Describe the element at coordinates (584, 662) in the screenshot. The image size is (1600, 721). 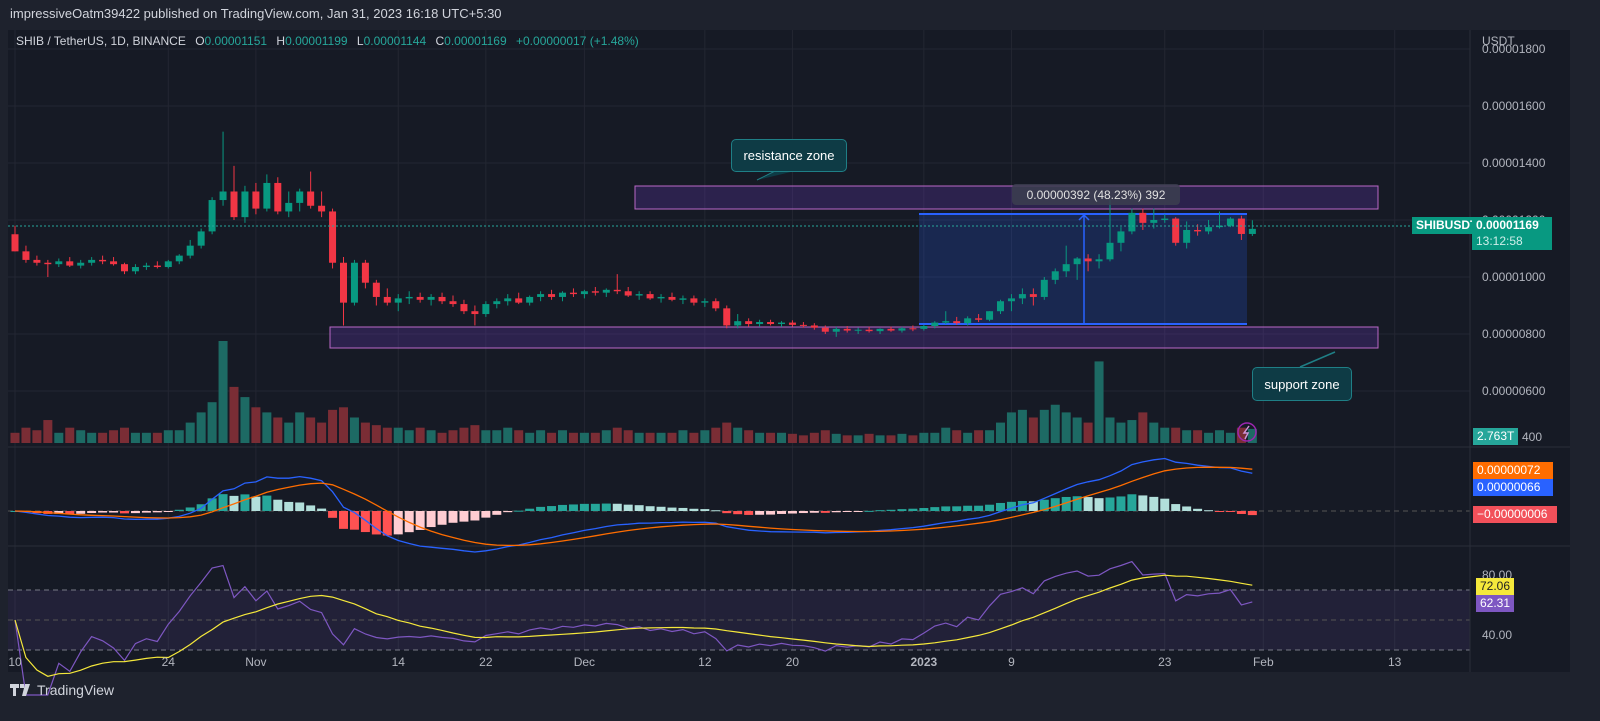
I see `time-tick: Dec` at that location.